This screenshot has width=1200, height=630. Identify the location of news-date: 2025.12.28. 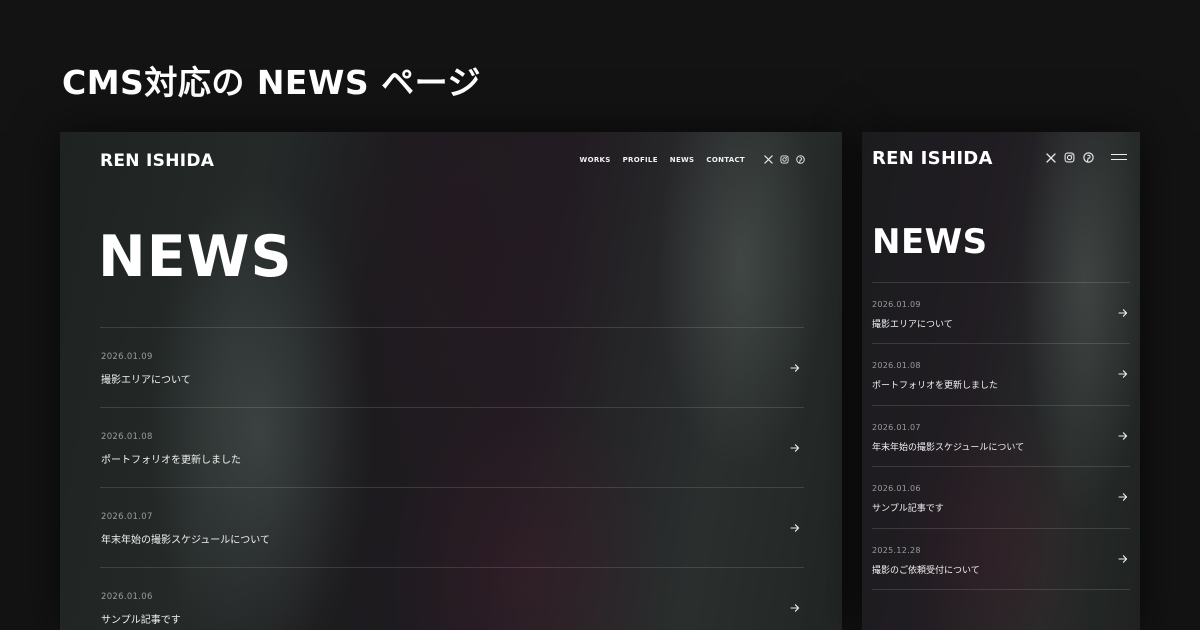
(896, 550).